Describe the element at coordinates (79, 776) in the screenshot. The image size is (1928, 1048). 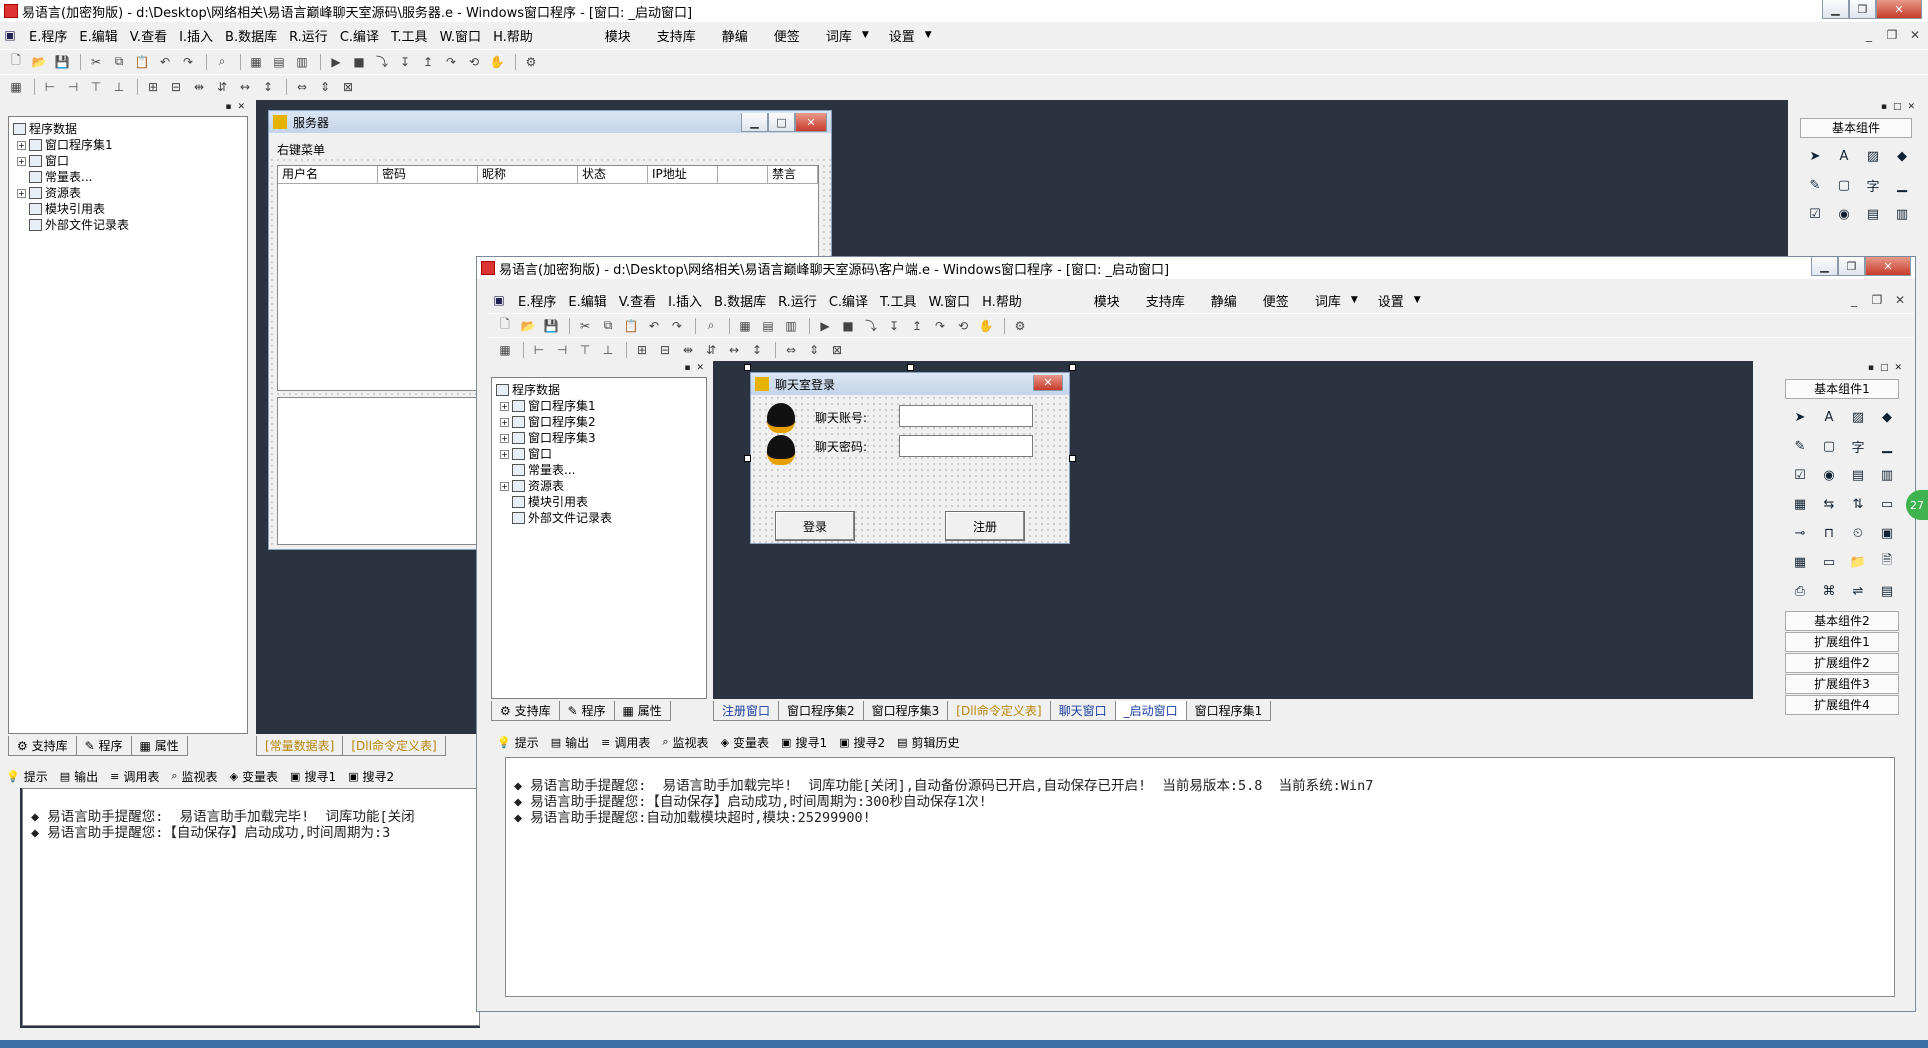
I see `tab-output: ▤ 输出` at that location.